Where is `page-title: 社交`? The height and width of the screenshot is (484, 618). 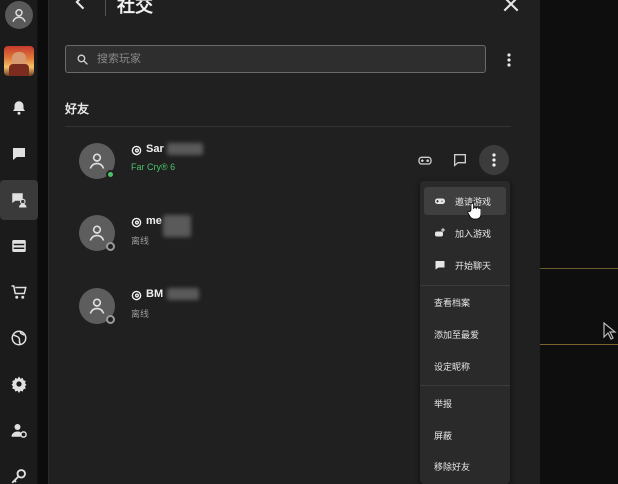 page-title: 社交 is located at coordinates (135, 8).